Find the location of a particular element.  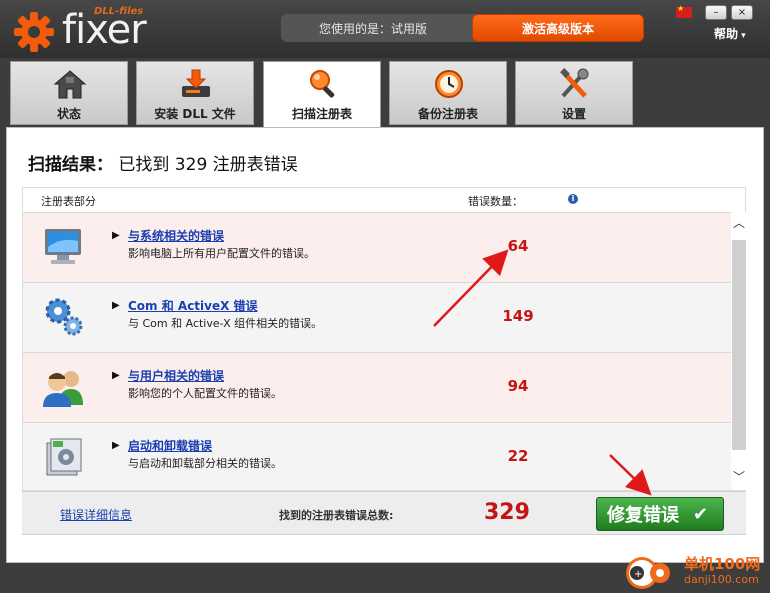

tab-status: 状态 is located at coordinates (69, 93).